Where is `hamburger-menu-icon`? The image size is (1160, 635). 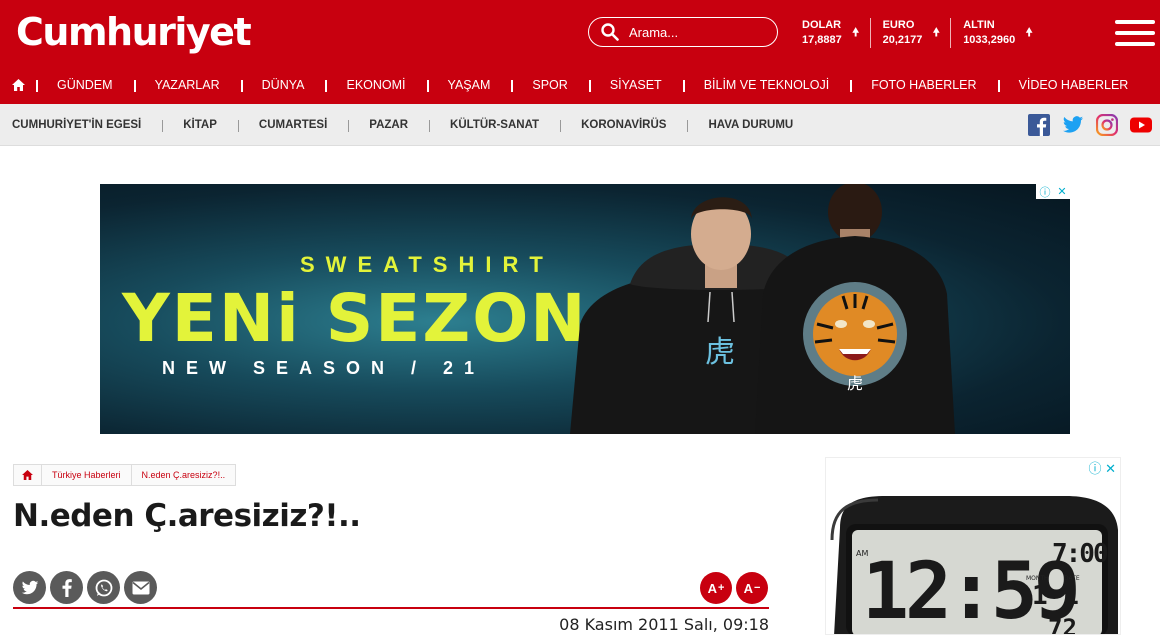 hamburger-menu-icon is located at coordinates (1135, 33).